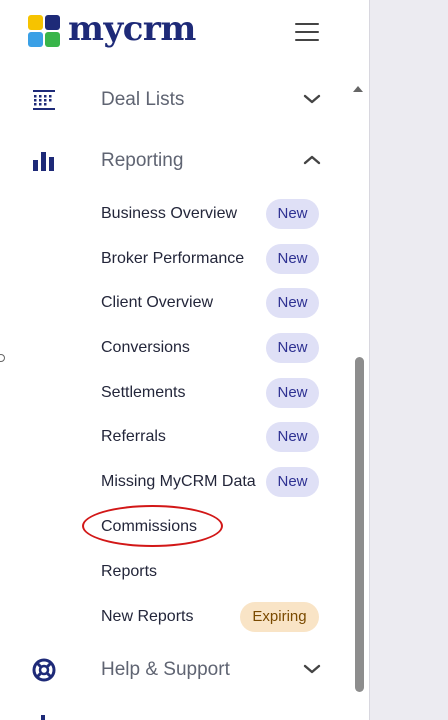 The image size is (448, 720). I want to click on nav-item-help-support: Help & Support, so click(172, 670).